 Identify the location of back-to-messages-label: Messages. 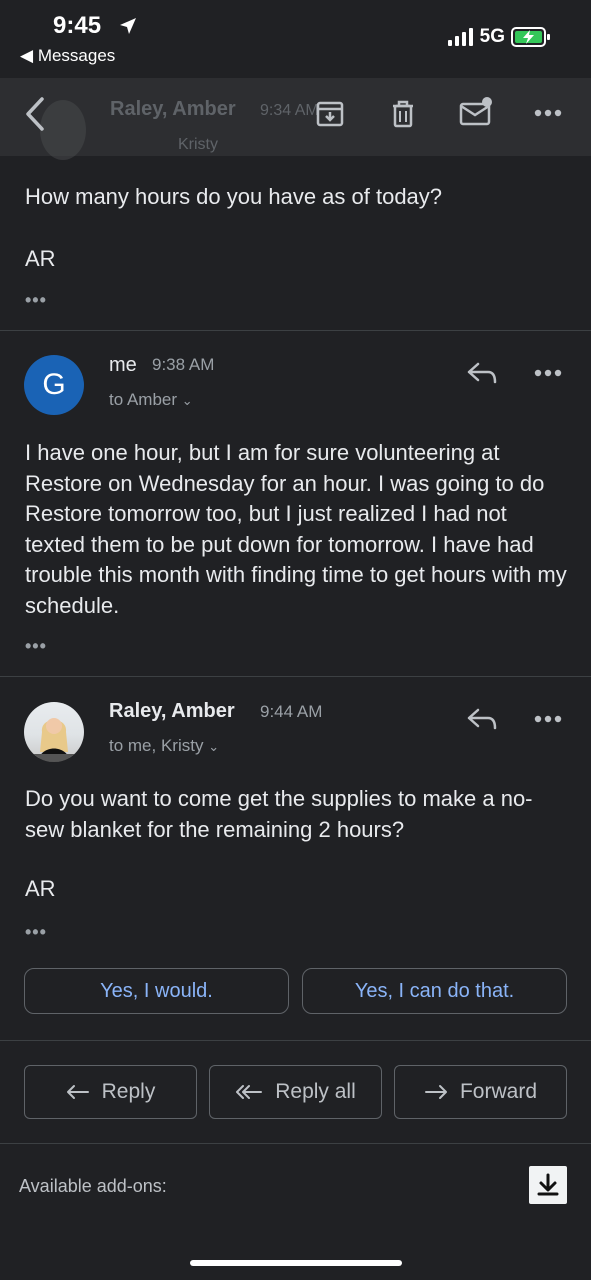
(76, 55).